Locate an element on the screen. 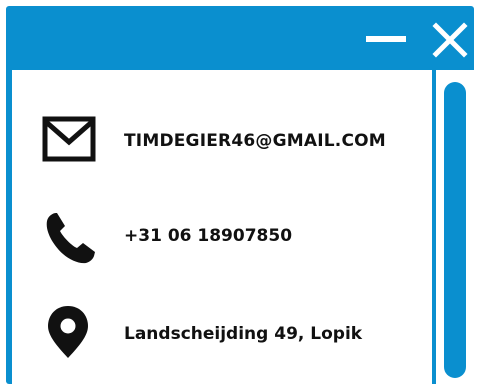 The height and width of the screenshot is (387, 478). contact-row-phone: +31 06 18907850 is located at coordinates (222, 234).